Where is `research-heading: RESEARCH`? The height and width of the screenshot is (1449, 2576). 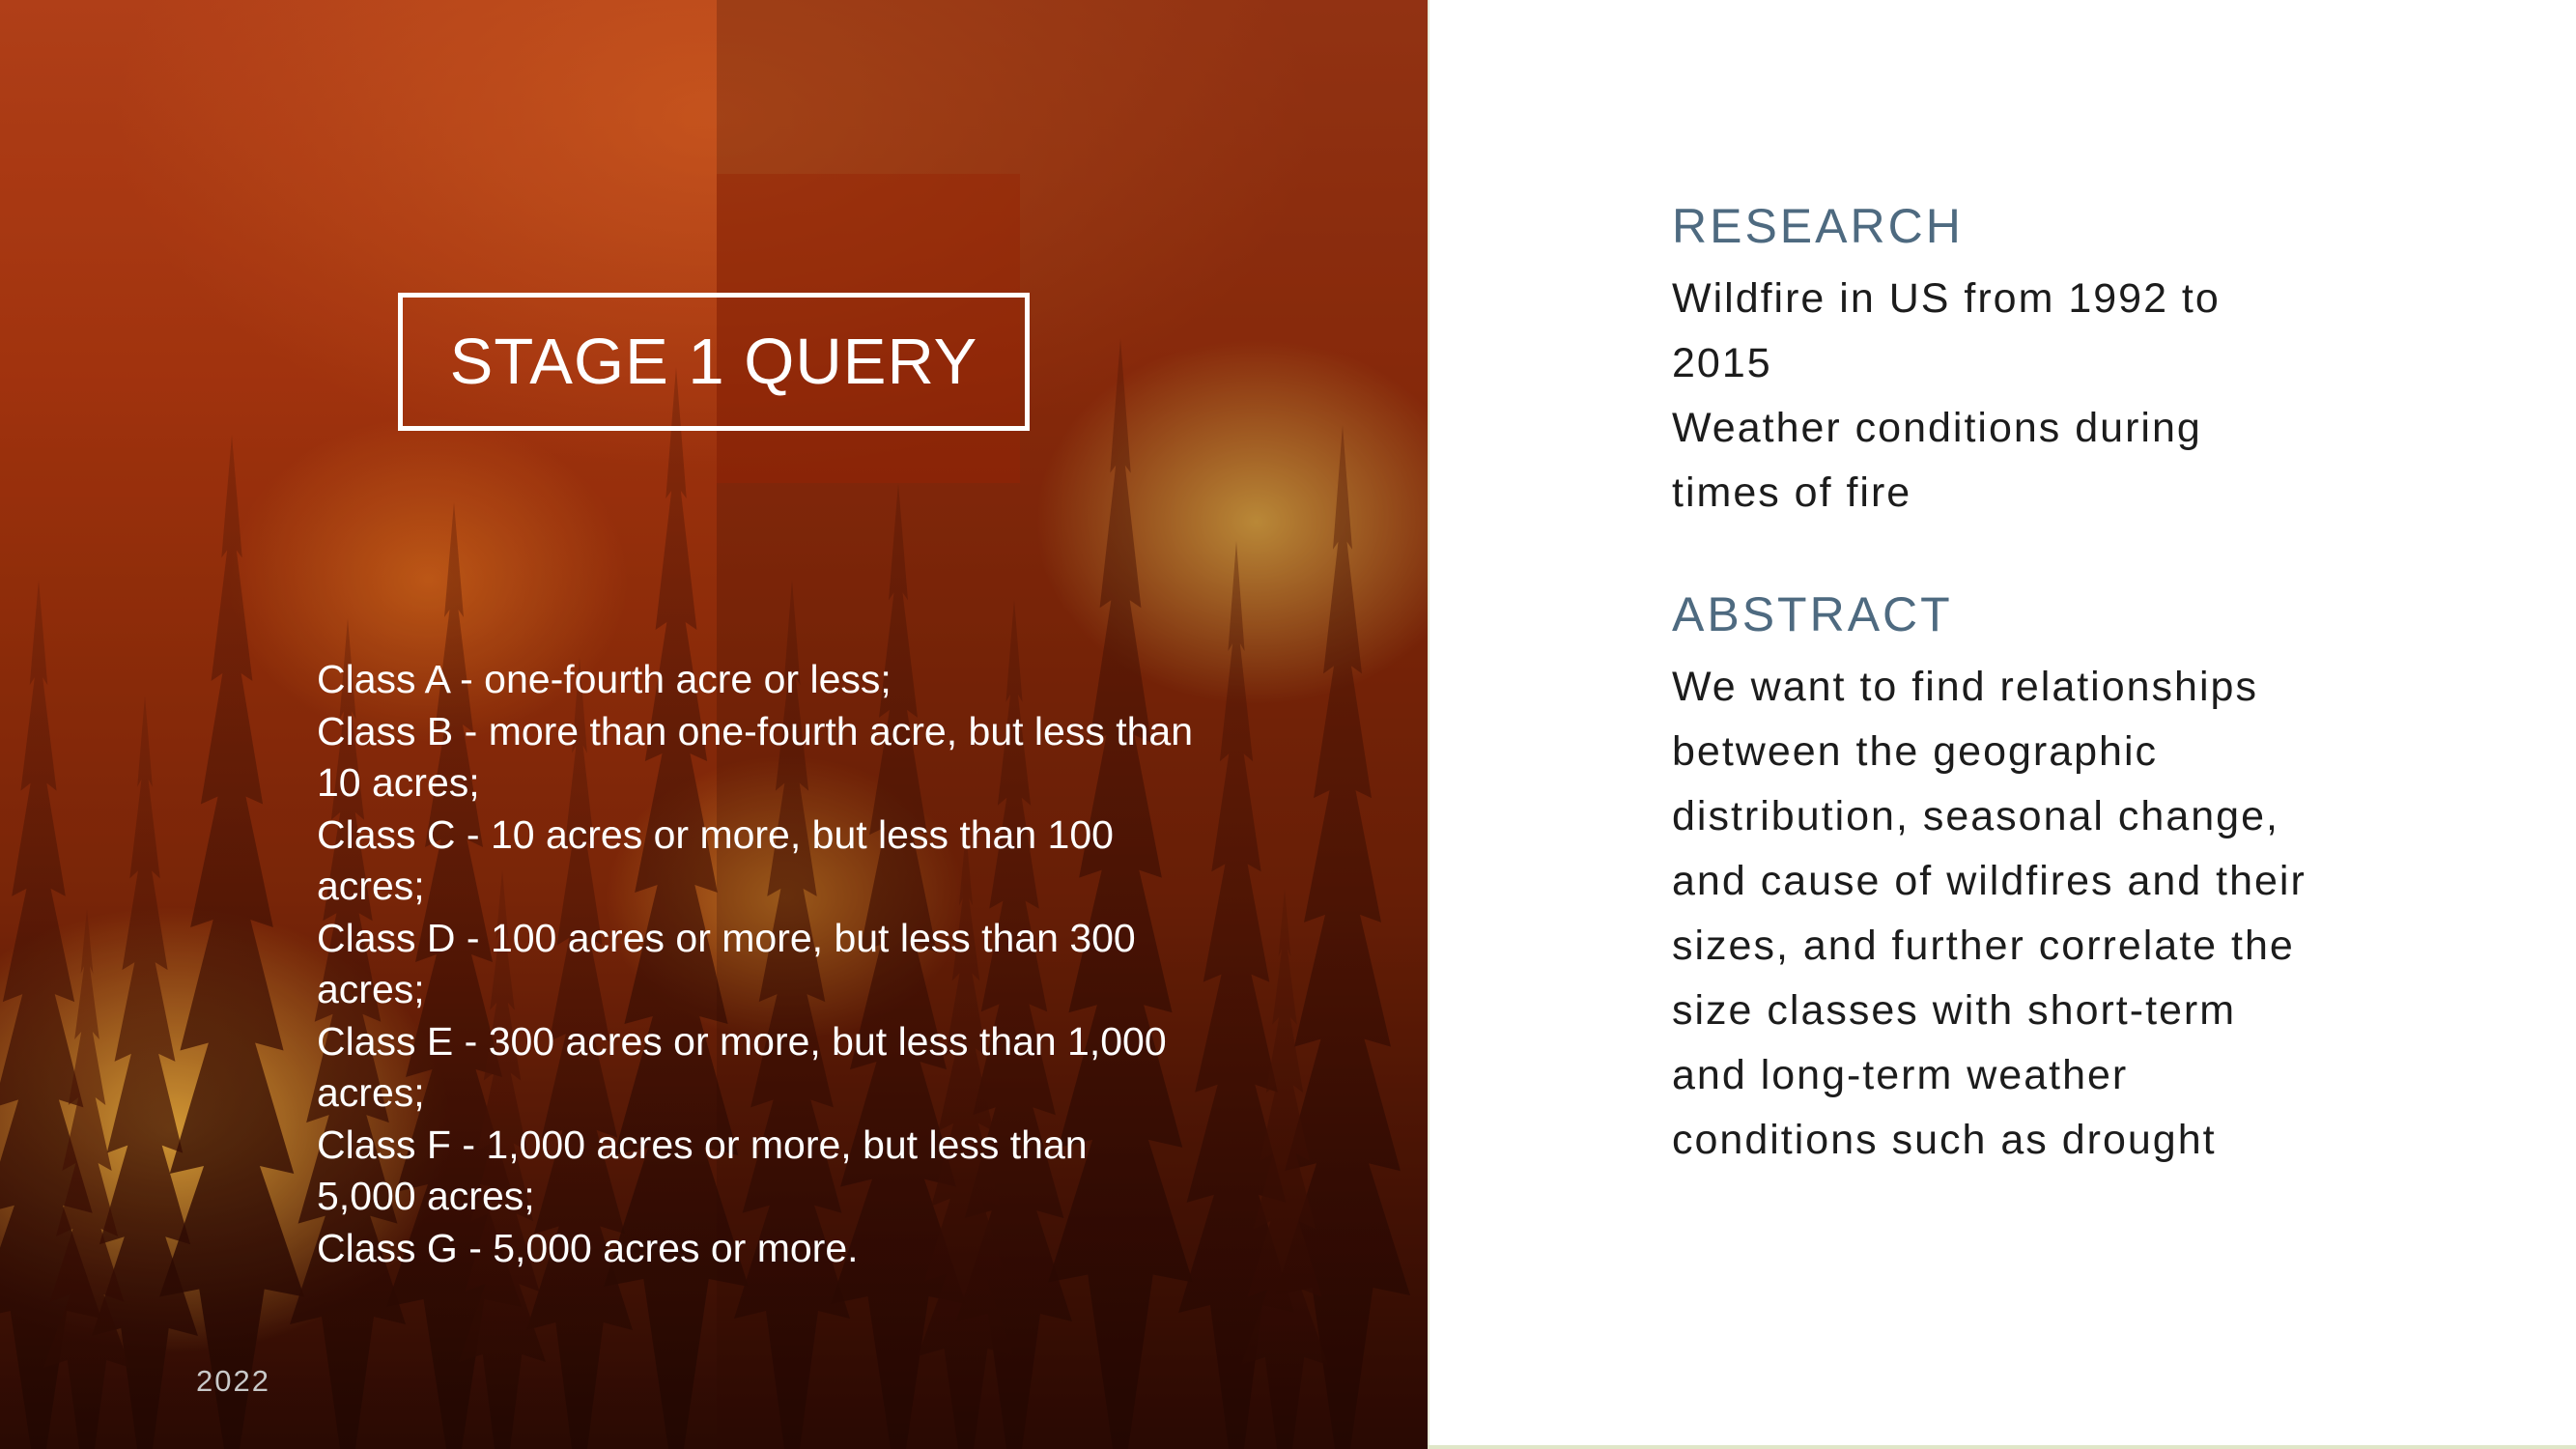
research-heading: RESEARCH is located at coordinates (1818, 226).